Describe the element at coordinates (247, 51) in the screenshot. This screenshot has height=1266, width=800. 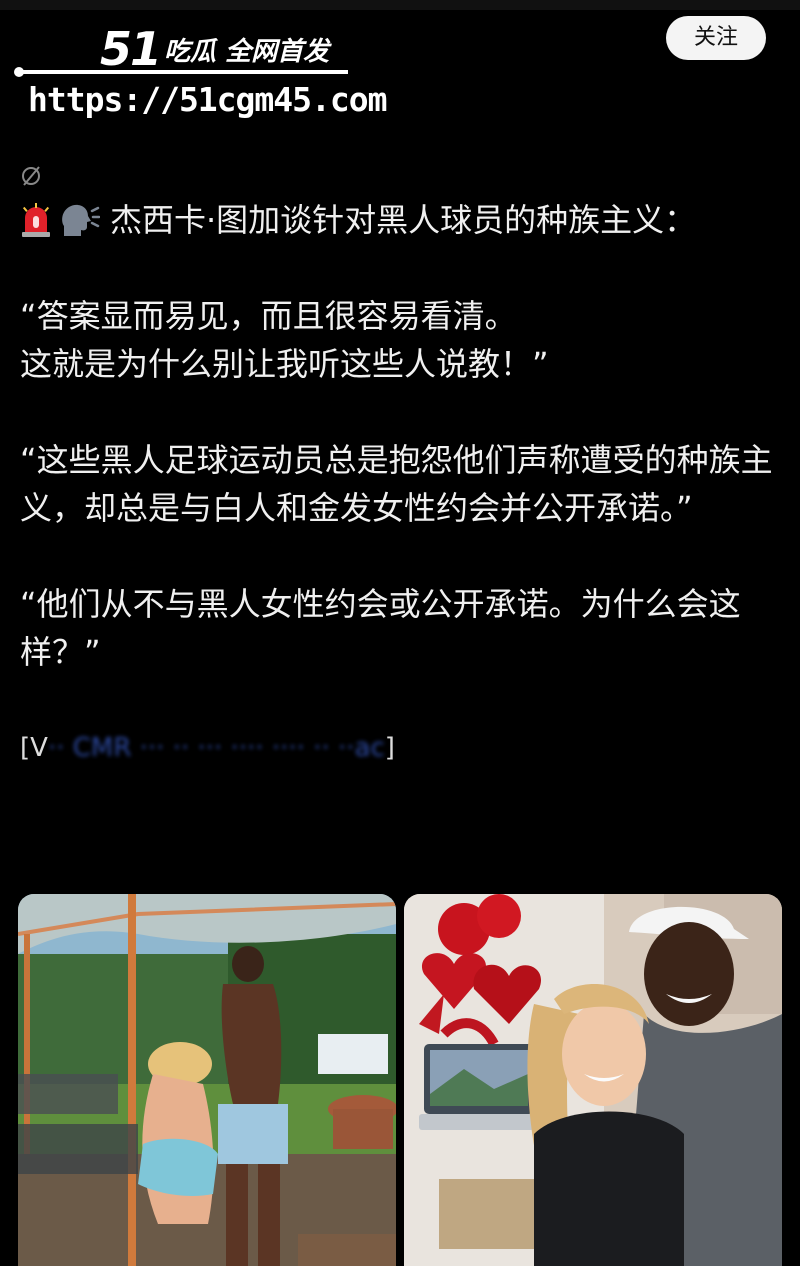
I see `watermark-text: 吃瓜 全网首发` at that location.